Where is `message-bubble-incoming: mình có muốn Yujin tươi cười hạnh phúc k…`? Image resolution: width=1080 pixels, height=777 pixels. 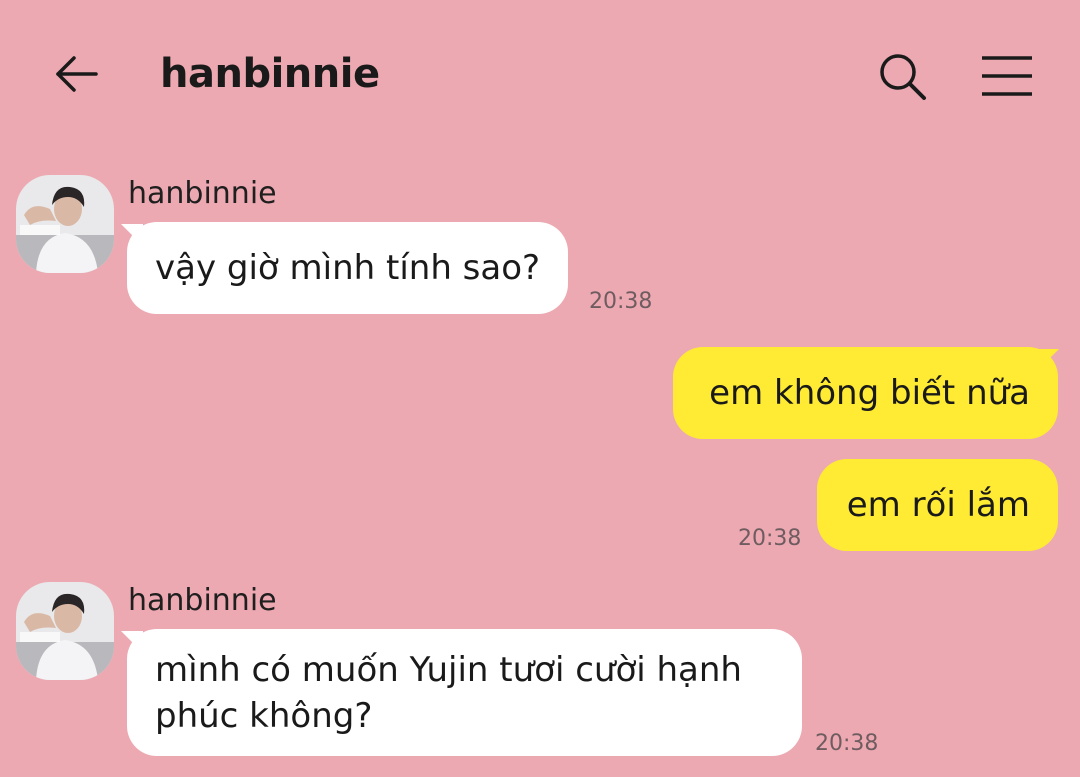
message-bubble-incoming: mình có muốn Yujin tươi cười hạnh phúc k… is located at coordinates (464, 692).